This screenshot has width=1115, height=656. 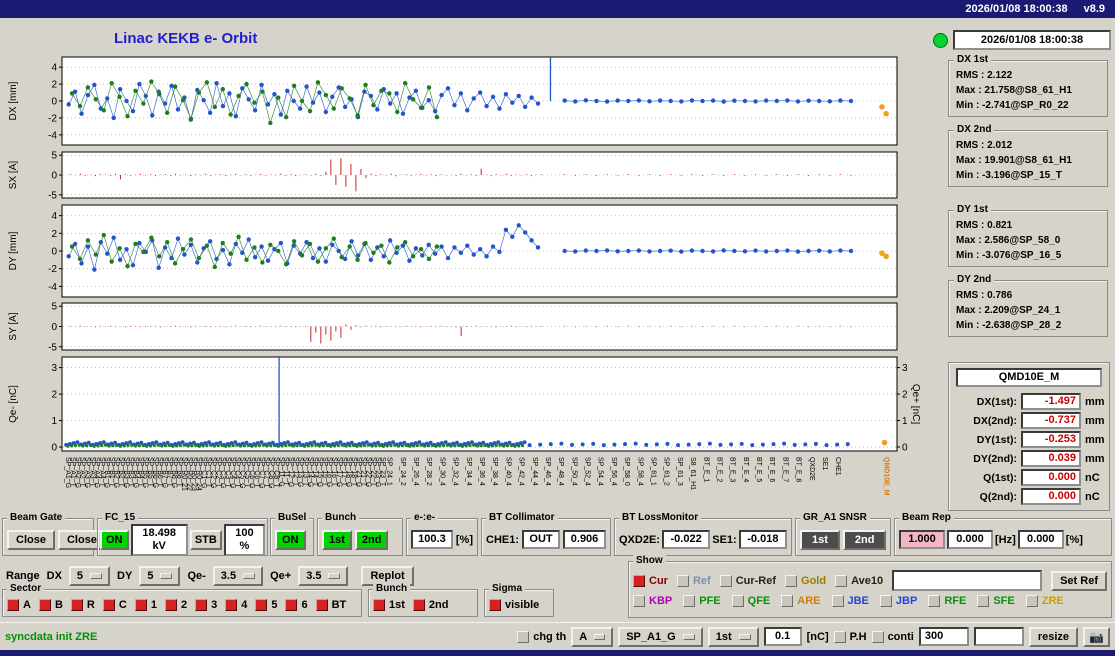 I want to click on ee-ratio-unit: [%], so click(x=464, y=539).